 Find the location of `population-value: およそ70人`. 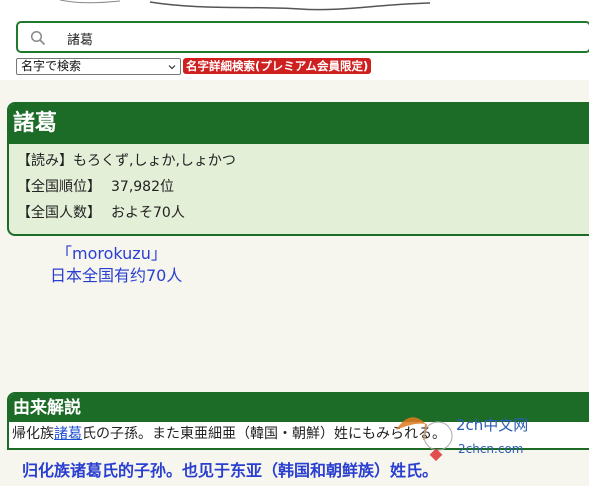

population-value: およそ70人 is located at coordinates (148, 213).